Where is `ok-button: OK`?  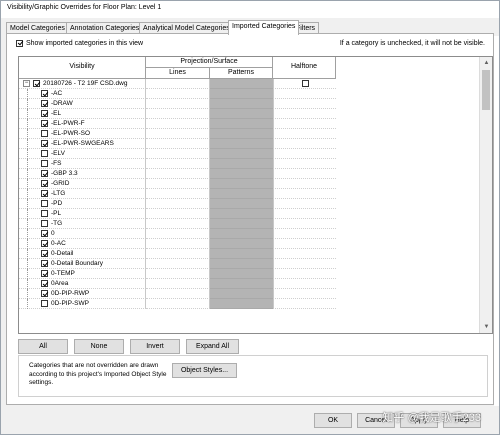
ok-button: OK is located at coordinates (333, 420).